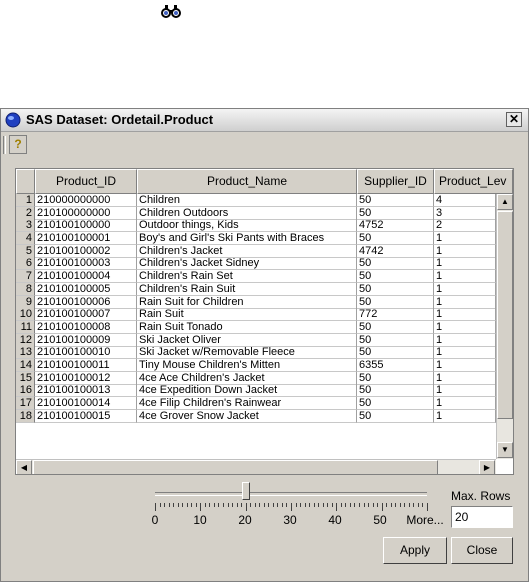 The height and width of the screenshot is (582, 530). I want to click on row-number-cell: 4, so click(25, 239).